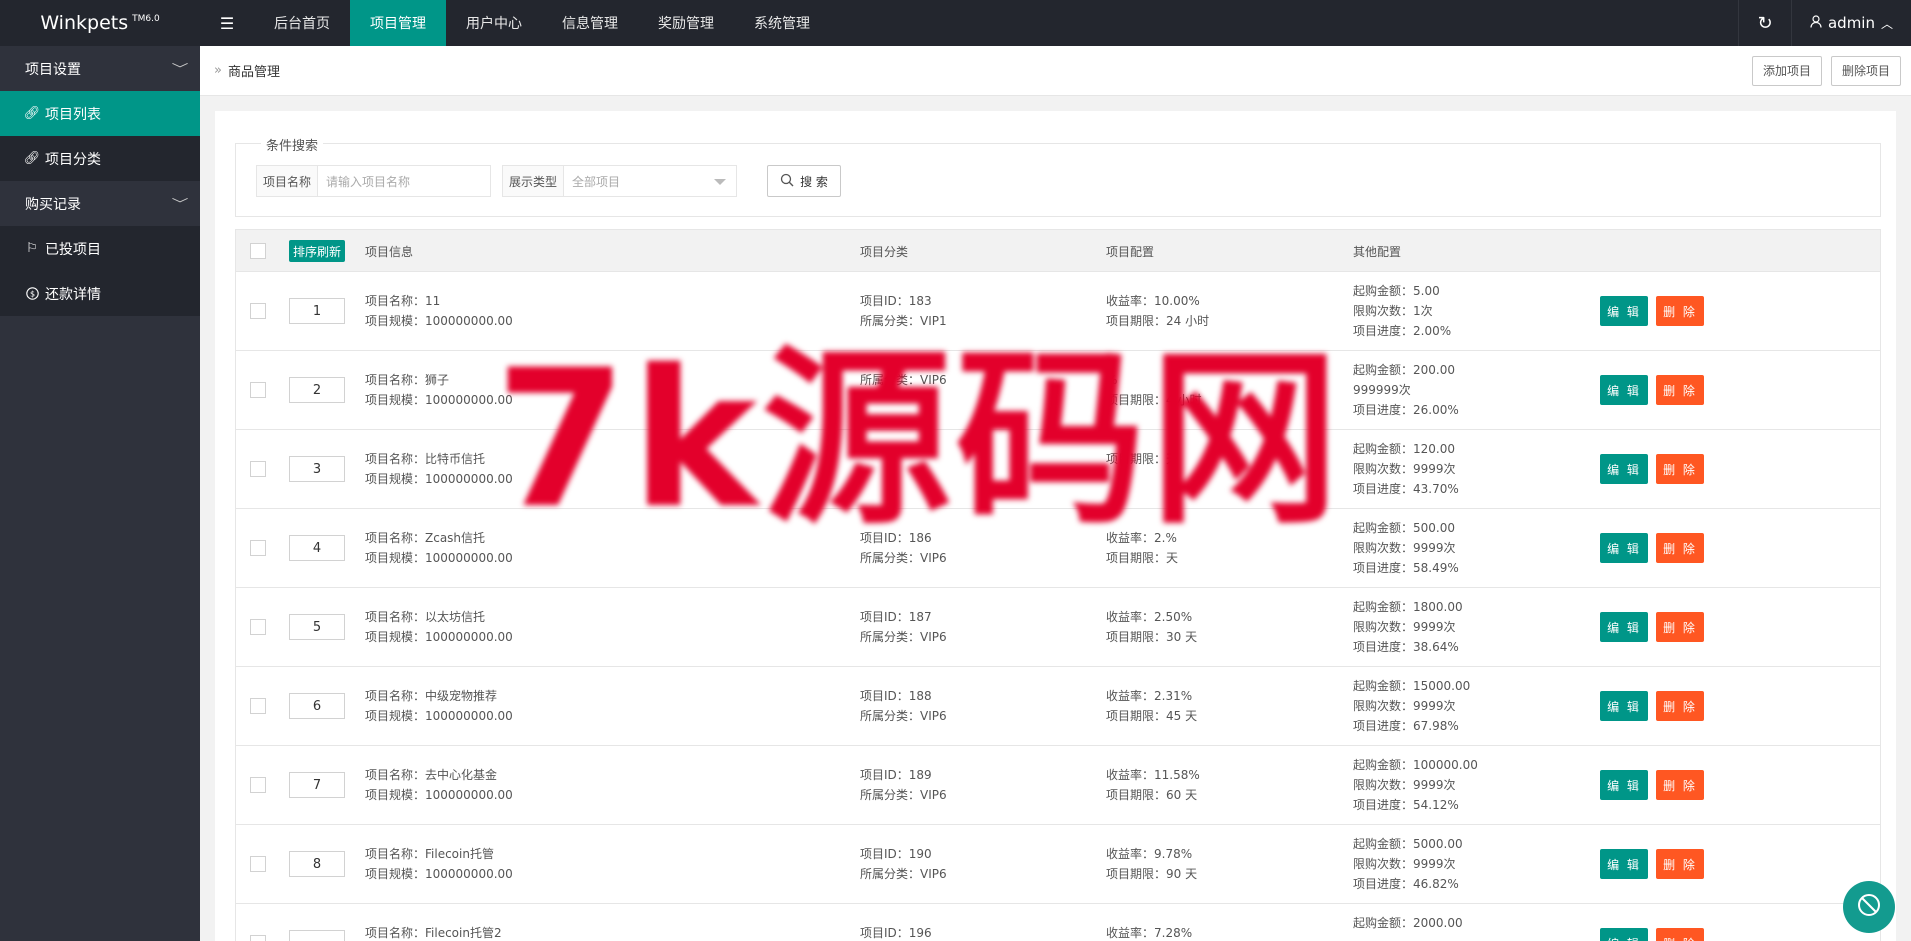 This screenshot has height=941, width=1911. I want to click on delete-project-button: 删除项目, so click(1865, 70).